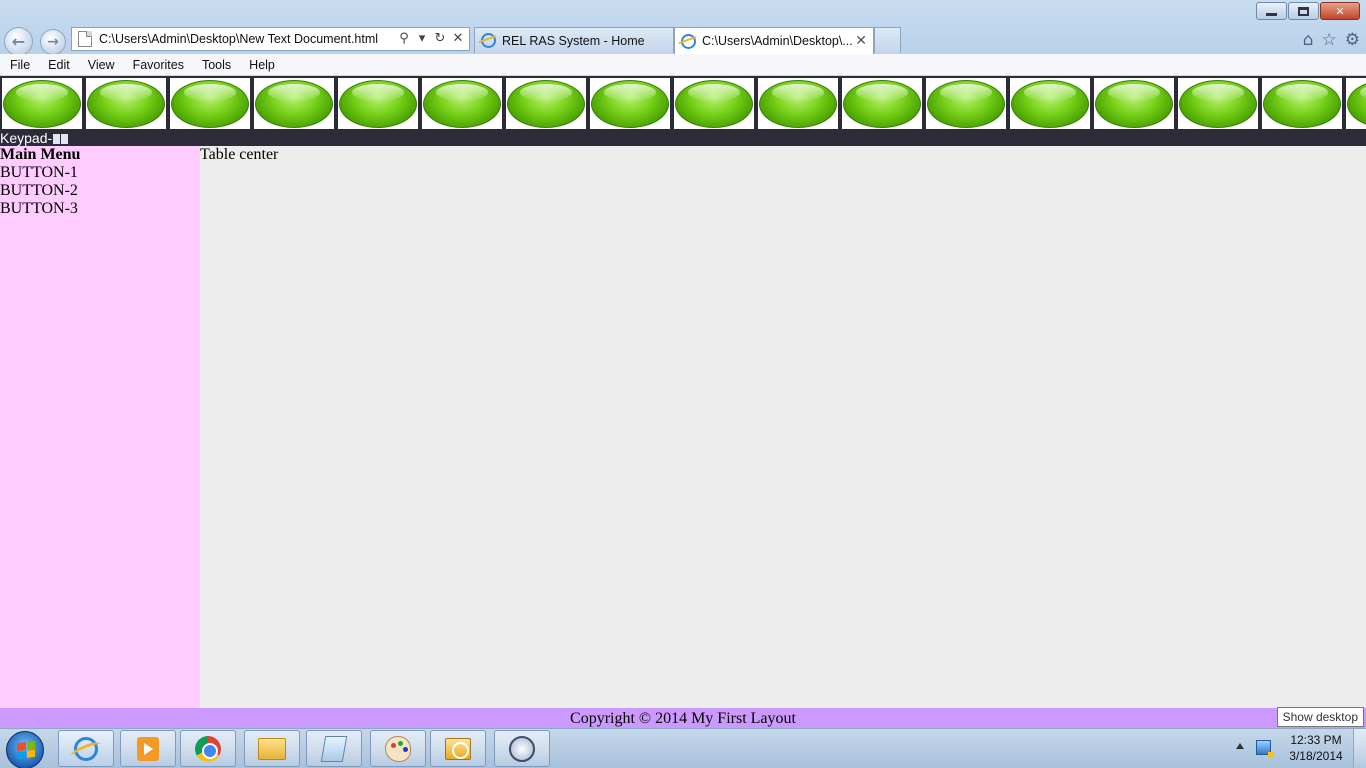 The height and width of the screenshot is (768, 1366). What do you see at coordinates (522, 748) in the screenshot?
I see `taskbar-virtualbox` at bounding box center [522, 748].